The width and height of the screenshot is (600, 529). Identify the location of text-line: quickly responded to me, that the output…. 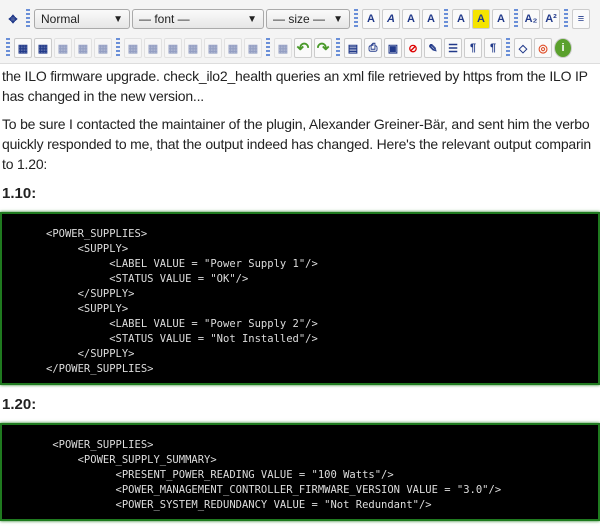
(296, 144).